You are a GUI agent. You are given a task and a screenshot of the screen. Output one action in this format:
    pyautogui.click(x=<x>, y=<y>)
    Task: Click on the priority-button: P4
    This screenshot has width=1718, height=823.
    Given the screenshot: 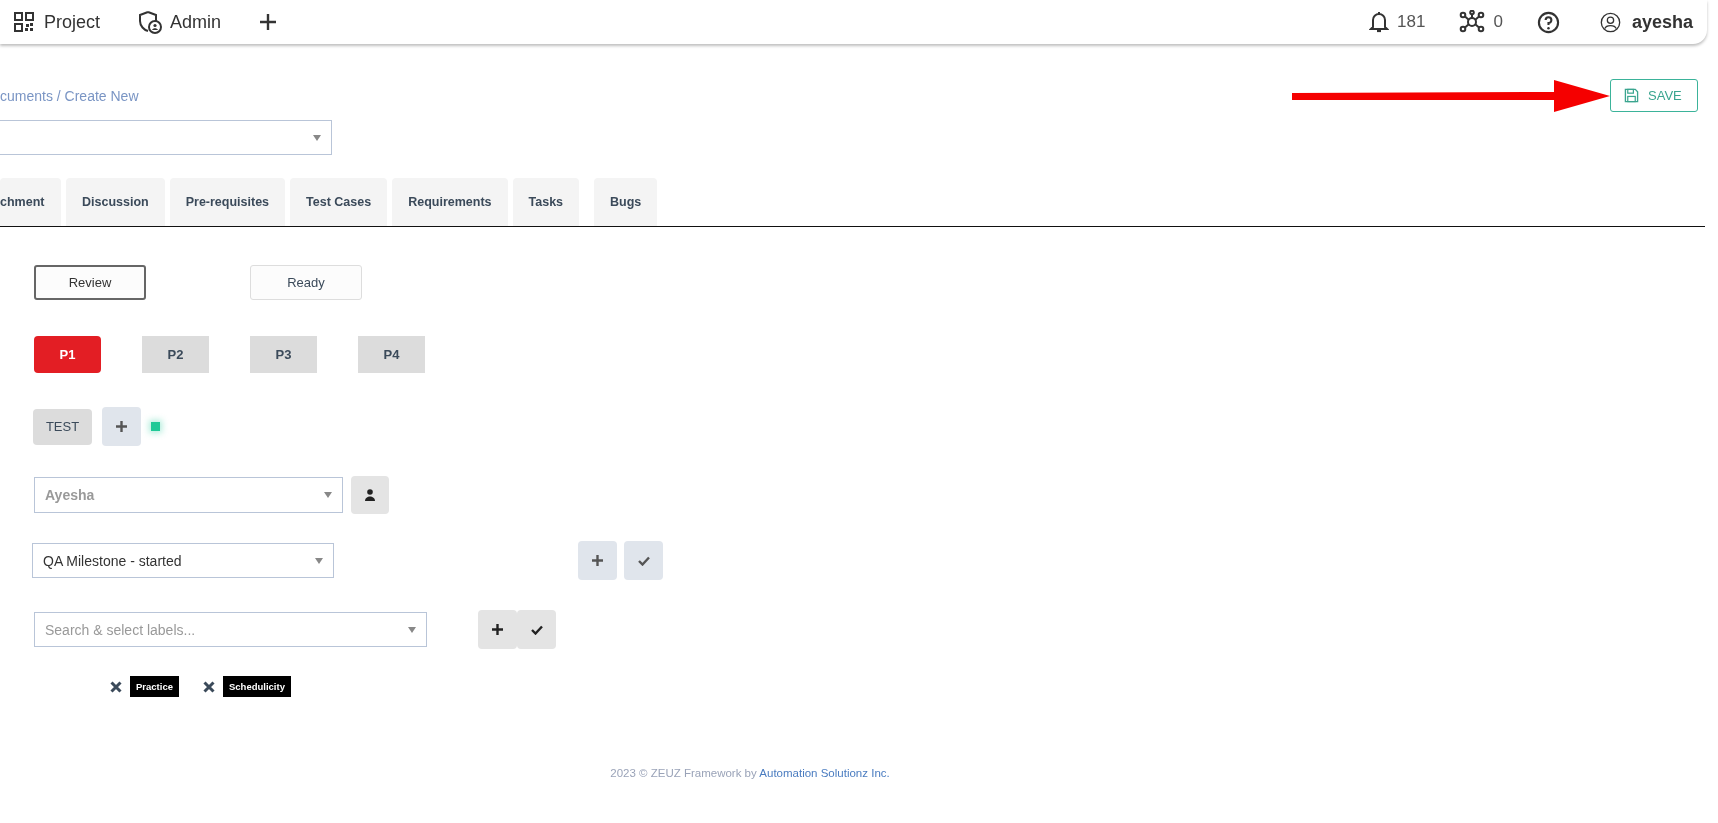 What is the action you would take?
    pyautogui.click(x=391, y=354)
    